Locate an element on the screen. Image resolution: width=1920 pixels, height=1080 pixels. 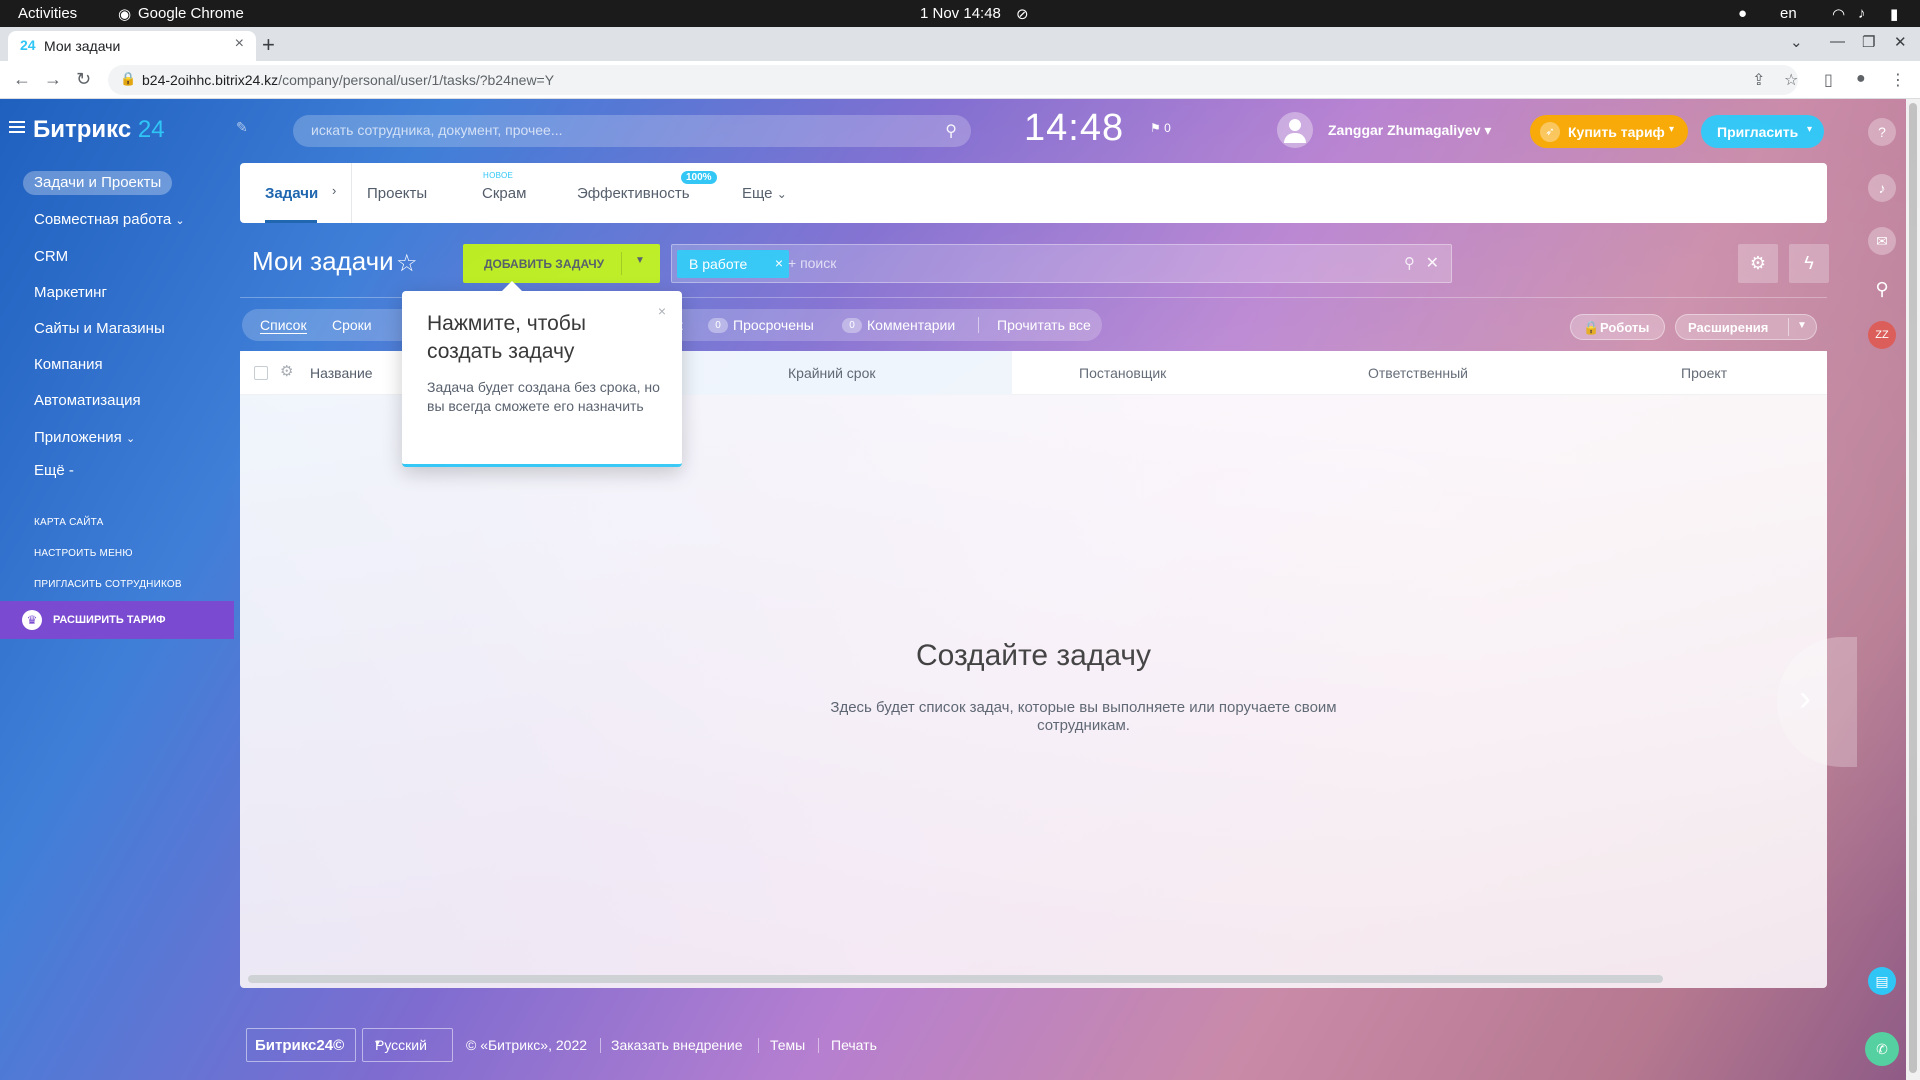
sidepanel-icon: ▯ is located at coordinates (1828, 80).